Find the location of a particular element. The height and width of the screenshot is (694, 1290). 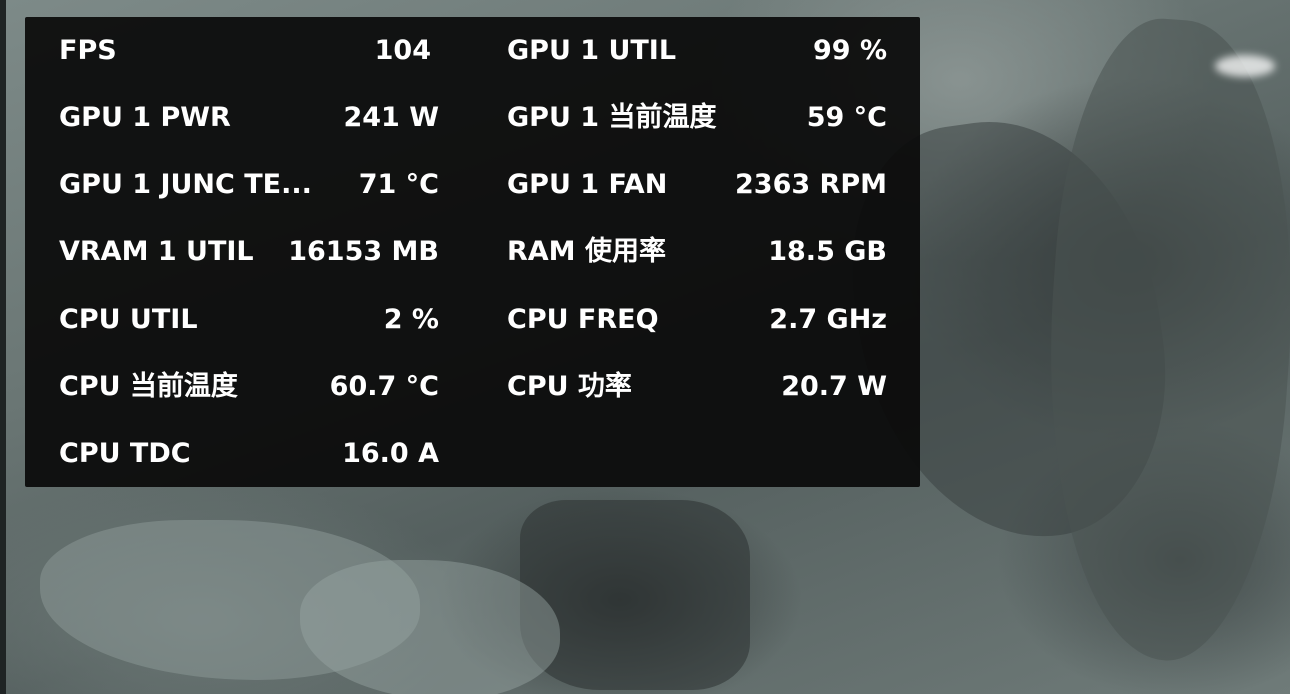

metric-label: VRAM 1 UTIL is located at coordinates (156, 251).